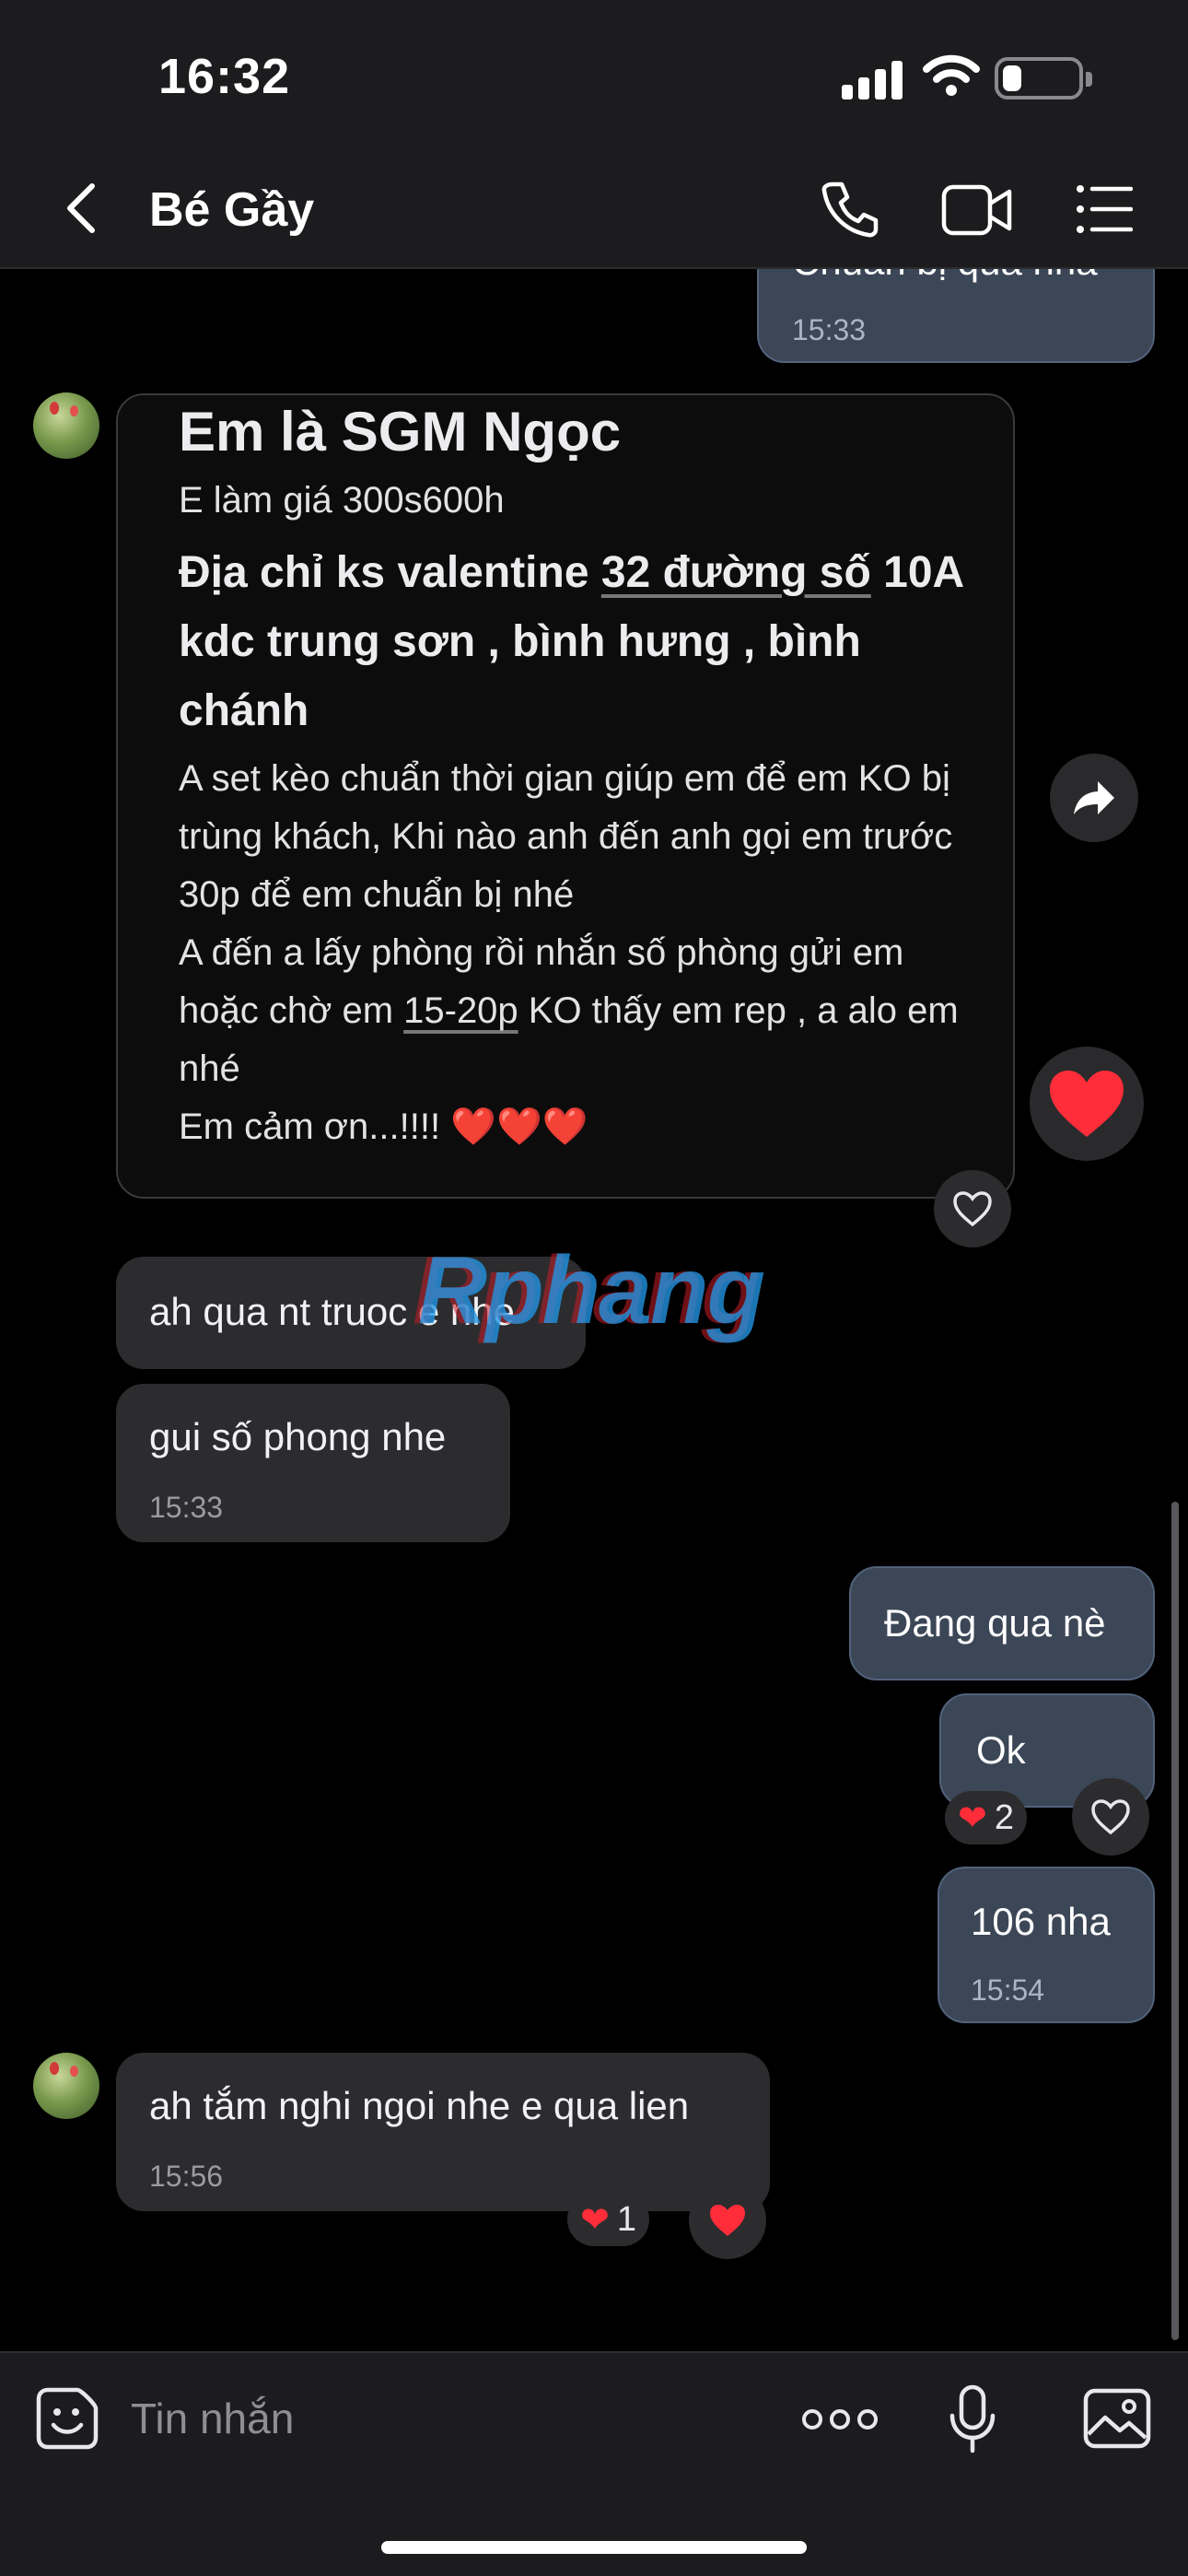 The height and width of the screenshot is (2576, 1188). I want to click on reaction-badge: ❤ 2, so click(986, 1817).